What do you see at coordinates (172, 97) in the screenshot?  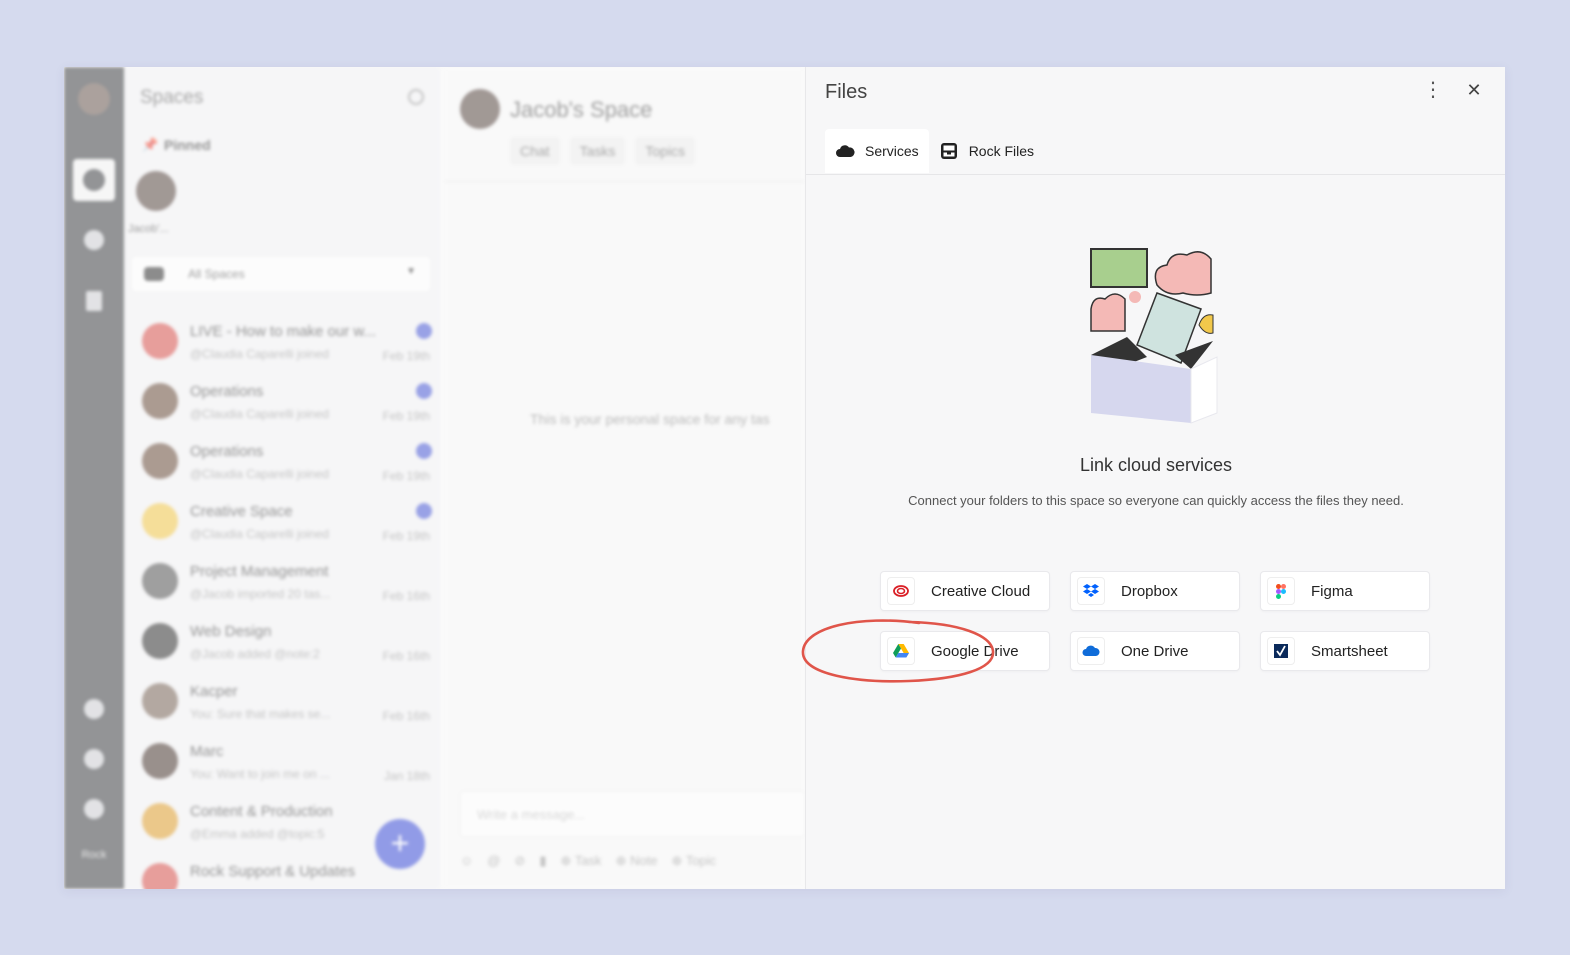 I see `sidebar-title: Spaces` at bounding box center [172, 97].